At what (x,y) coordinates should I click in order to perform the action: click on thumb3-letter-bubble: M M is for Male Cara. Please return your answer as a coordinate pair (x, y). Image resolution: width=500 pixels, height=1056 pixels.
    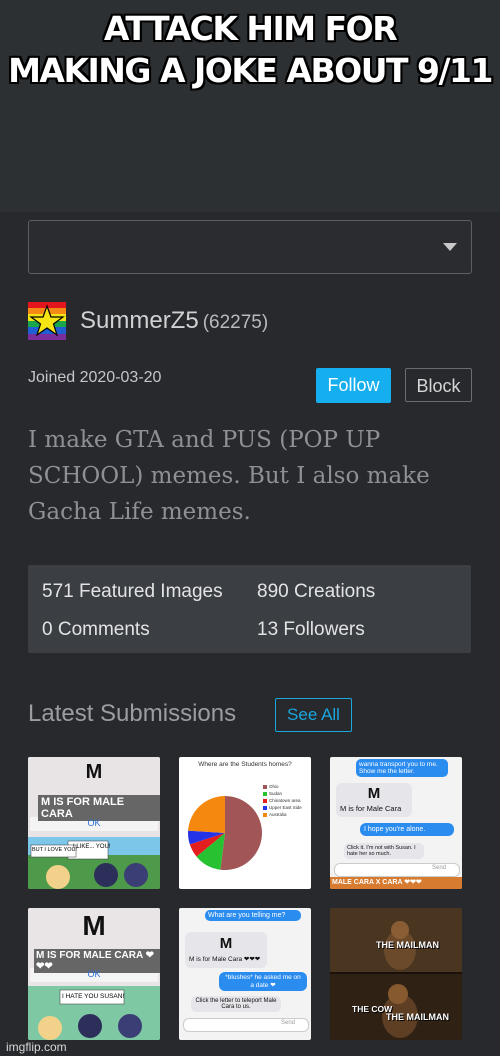
    Looking at the image, I should click on (374, 800).